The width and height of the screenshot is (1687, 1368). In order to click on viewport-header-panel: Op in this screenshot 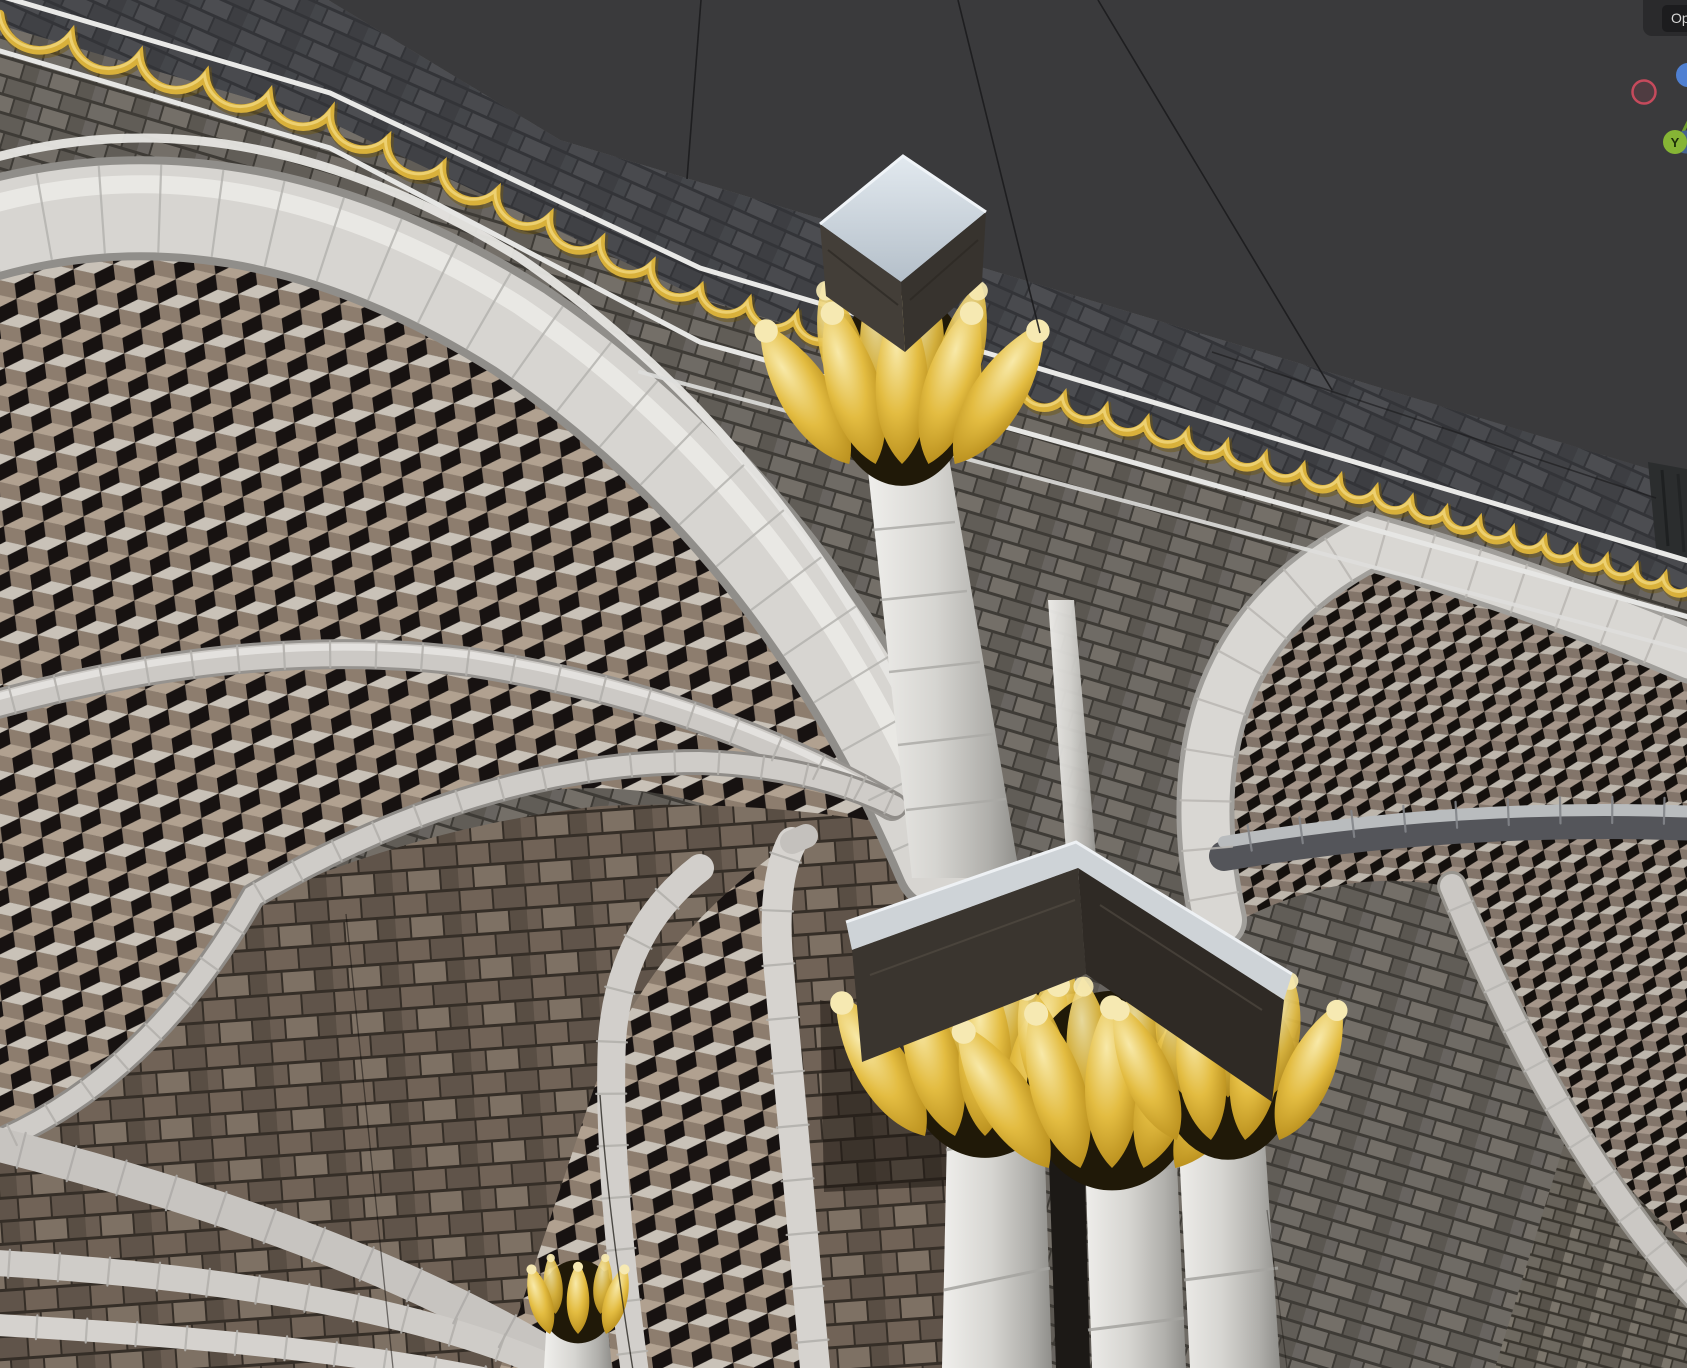, I will do `click(1665, 18)`.